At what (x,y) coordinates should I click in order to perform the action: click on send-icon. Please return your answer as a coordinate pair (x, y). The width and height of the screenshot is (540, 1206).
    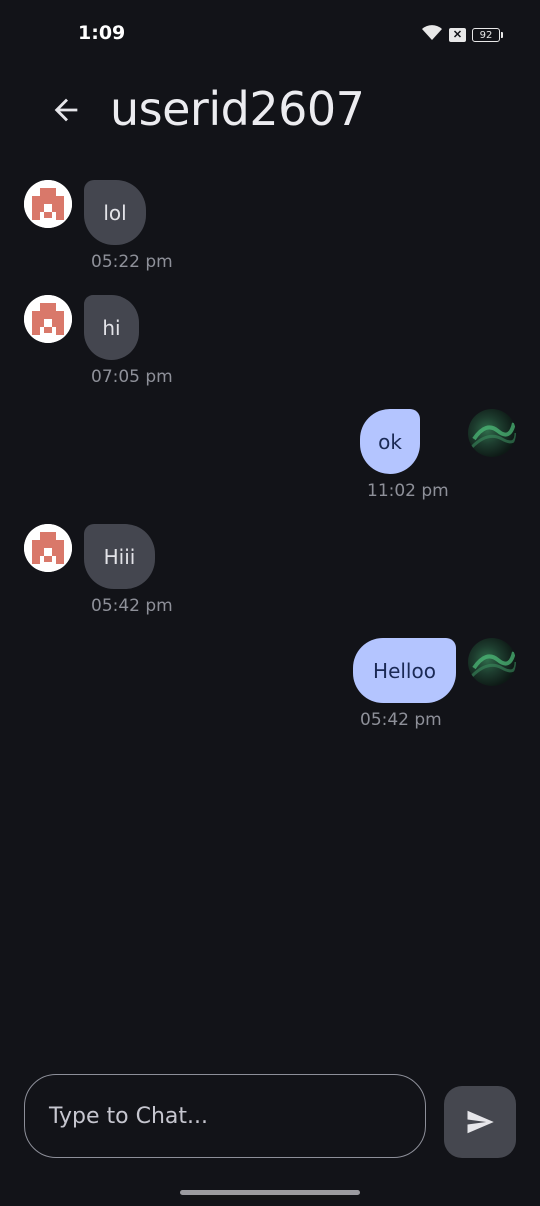
    Looking at the image, I should click on (480, 1122).